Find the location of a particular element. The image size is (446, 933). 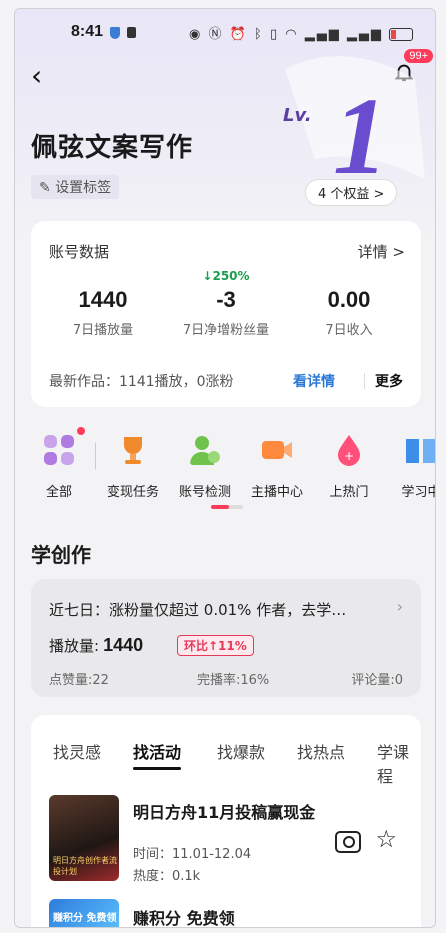

play-value: 1440 is located at coordinates (123, 645).